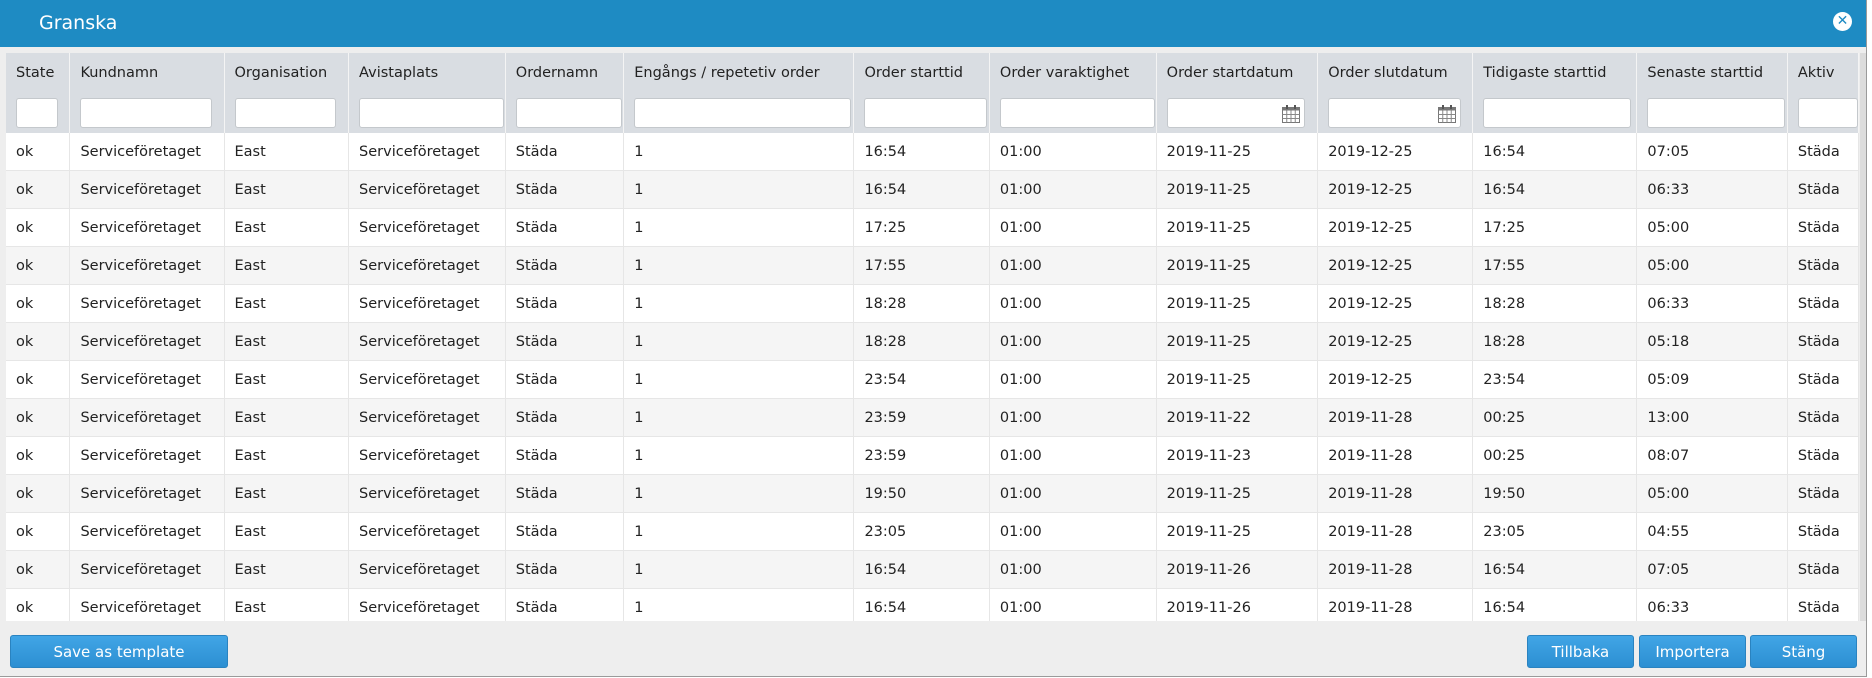 The width and height of the screenshot is (1872, 678). Describe the element at coordinates (1555, 73) in the screenshot. I see `column-header: Tidigaste starttid` at that location.